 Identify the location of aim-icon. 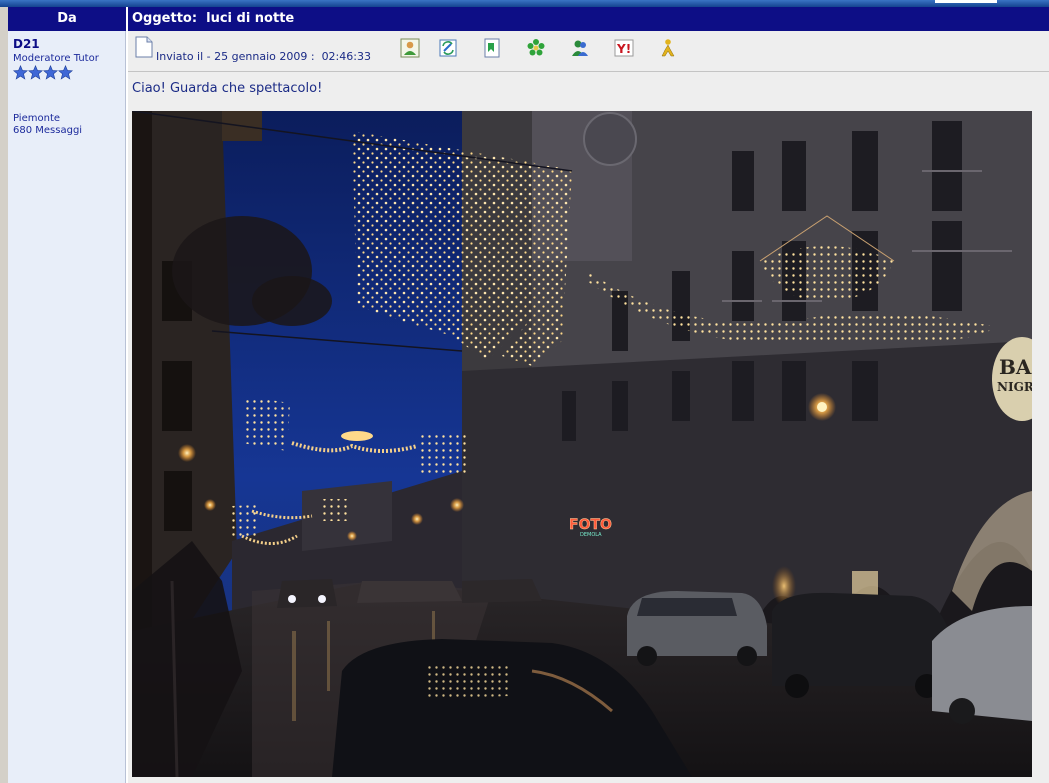
(668, 48).